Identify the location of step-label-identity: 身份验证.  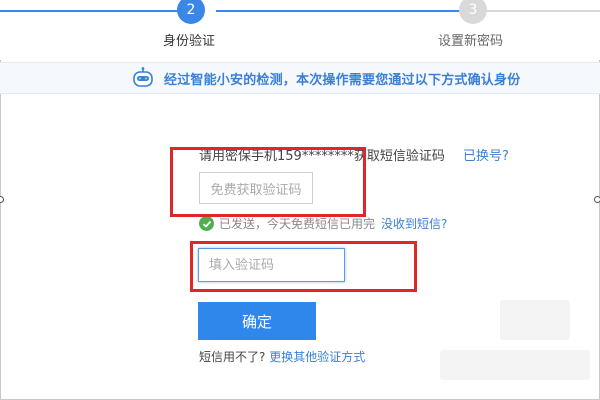
(189, 41).